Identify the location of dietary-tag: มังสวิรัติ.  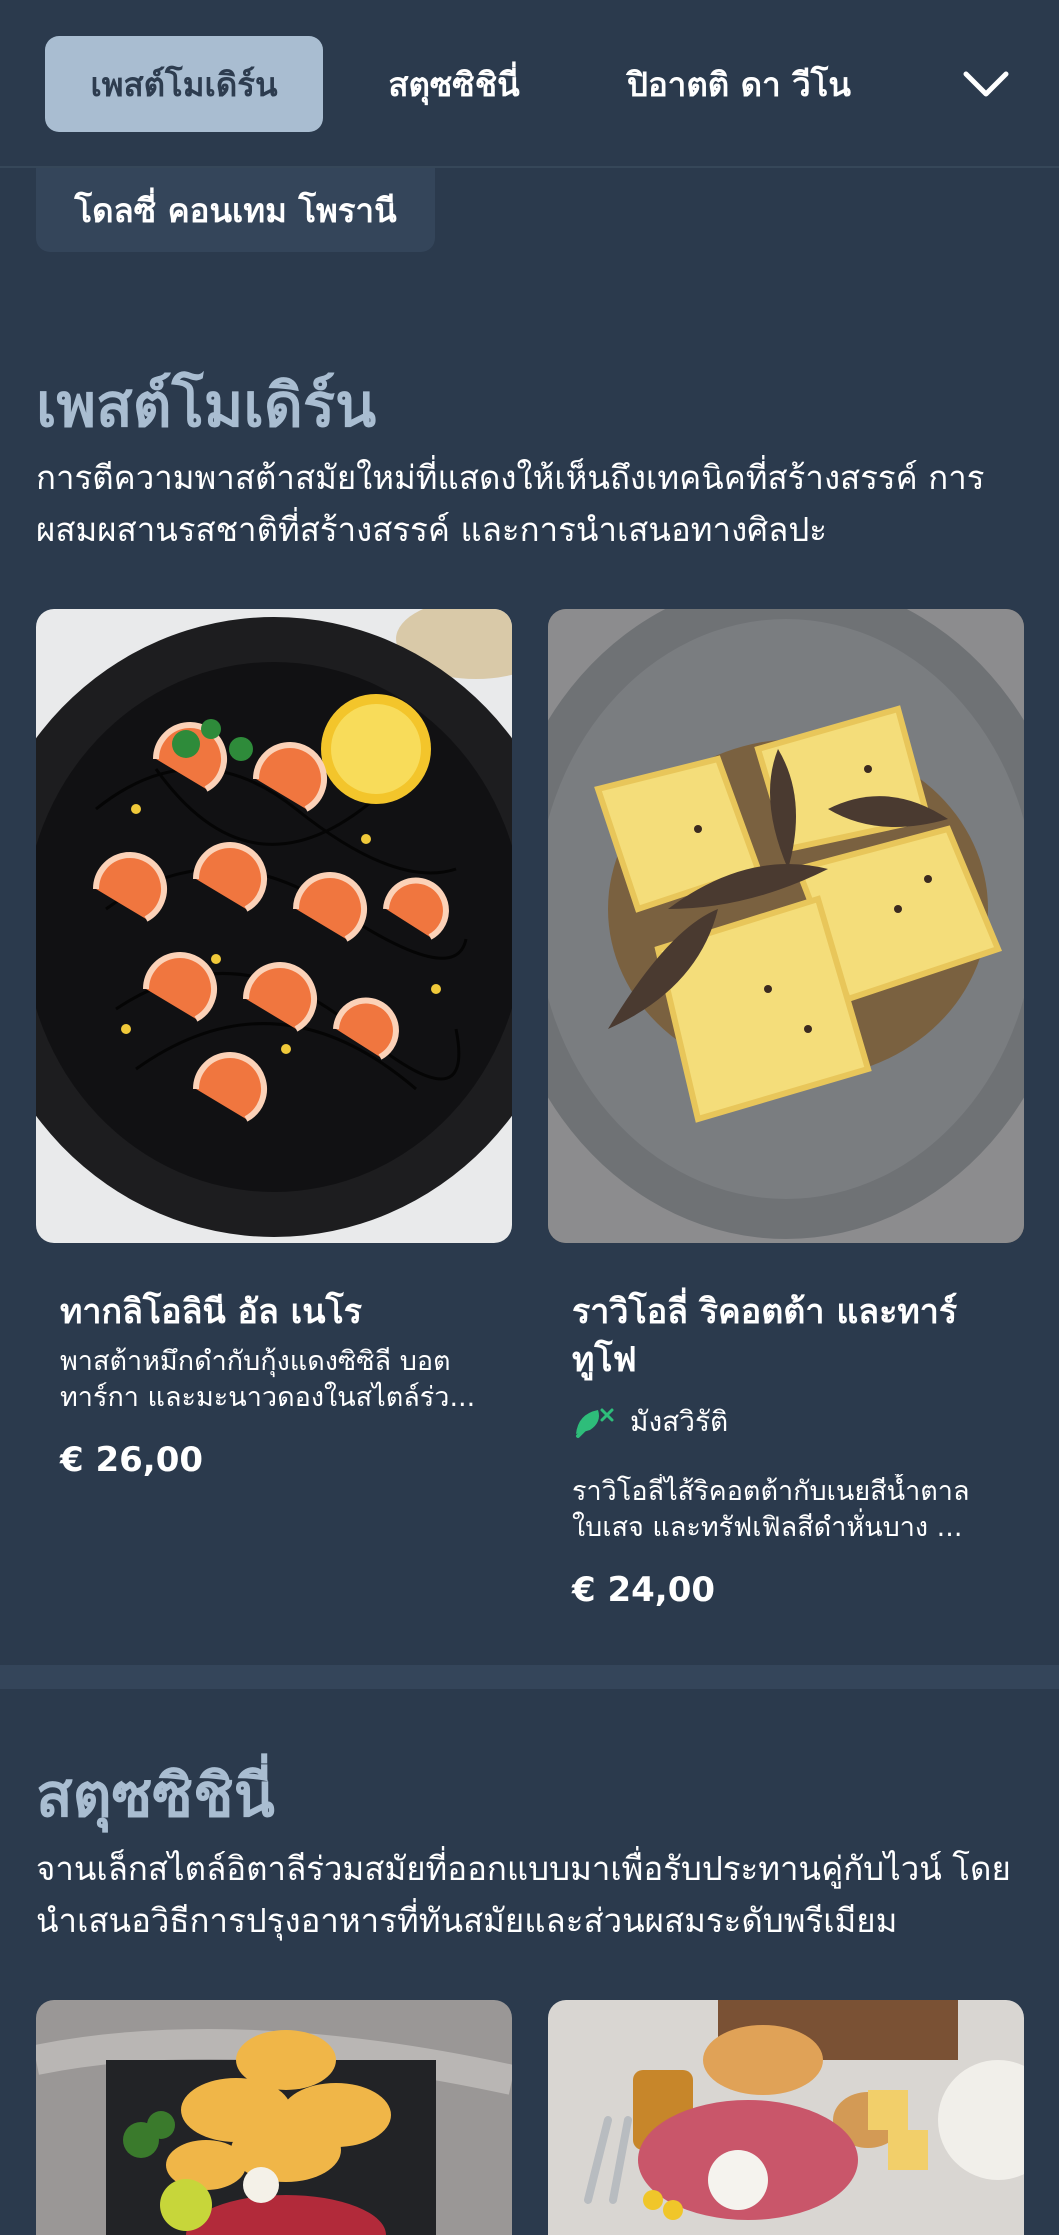
(650, 1422).